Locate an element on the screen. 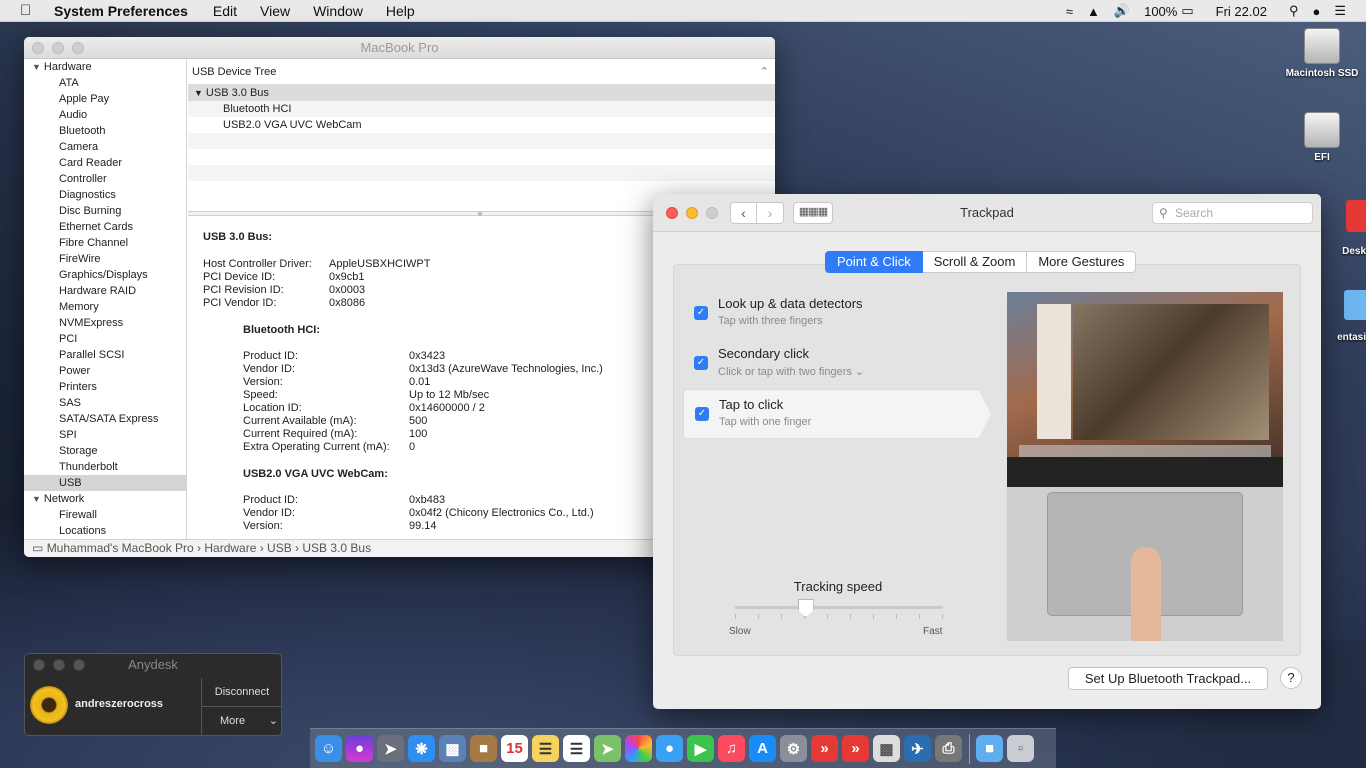  tree-row-root: ▼ USB 3.0 Bus is located at coordinates (481, 93).